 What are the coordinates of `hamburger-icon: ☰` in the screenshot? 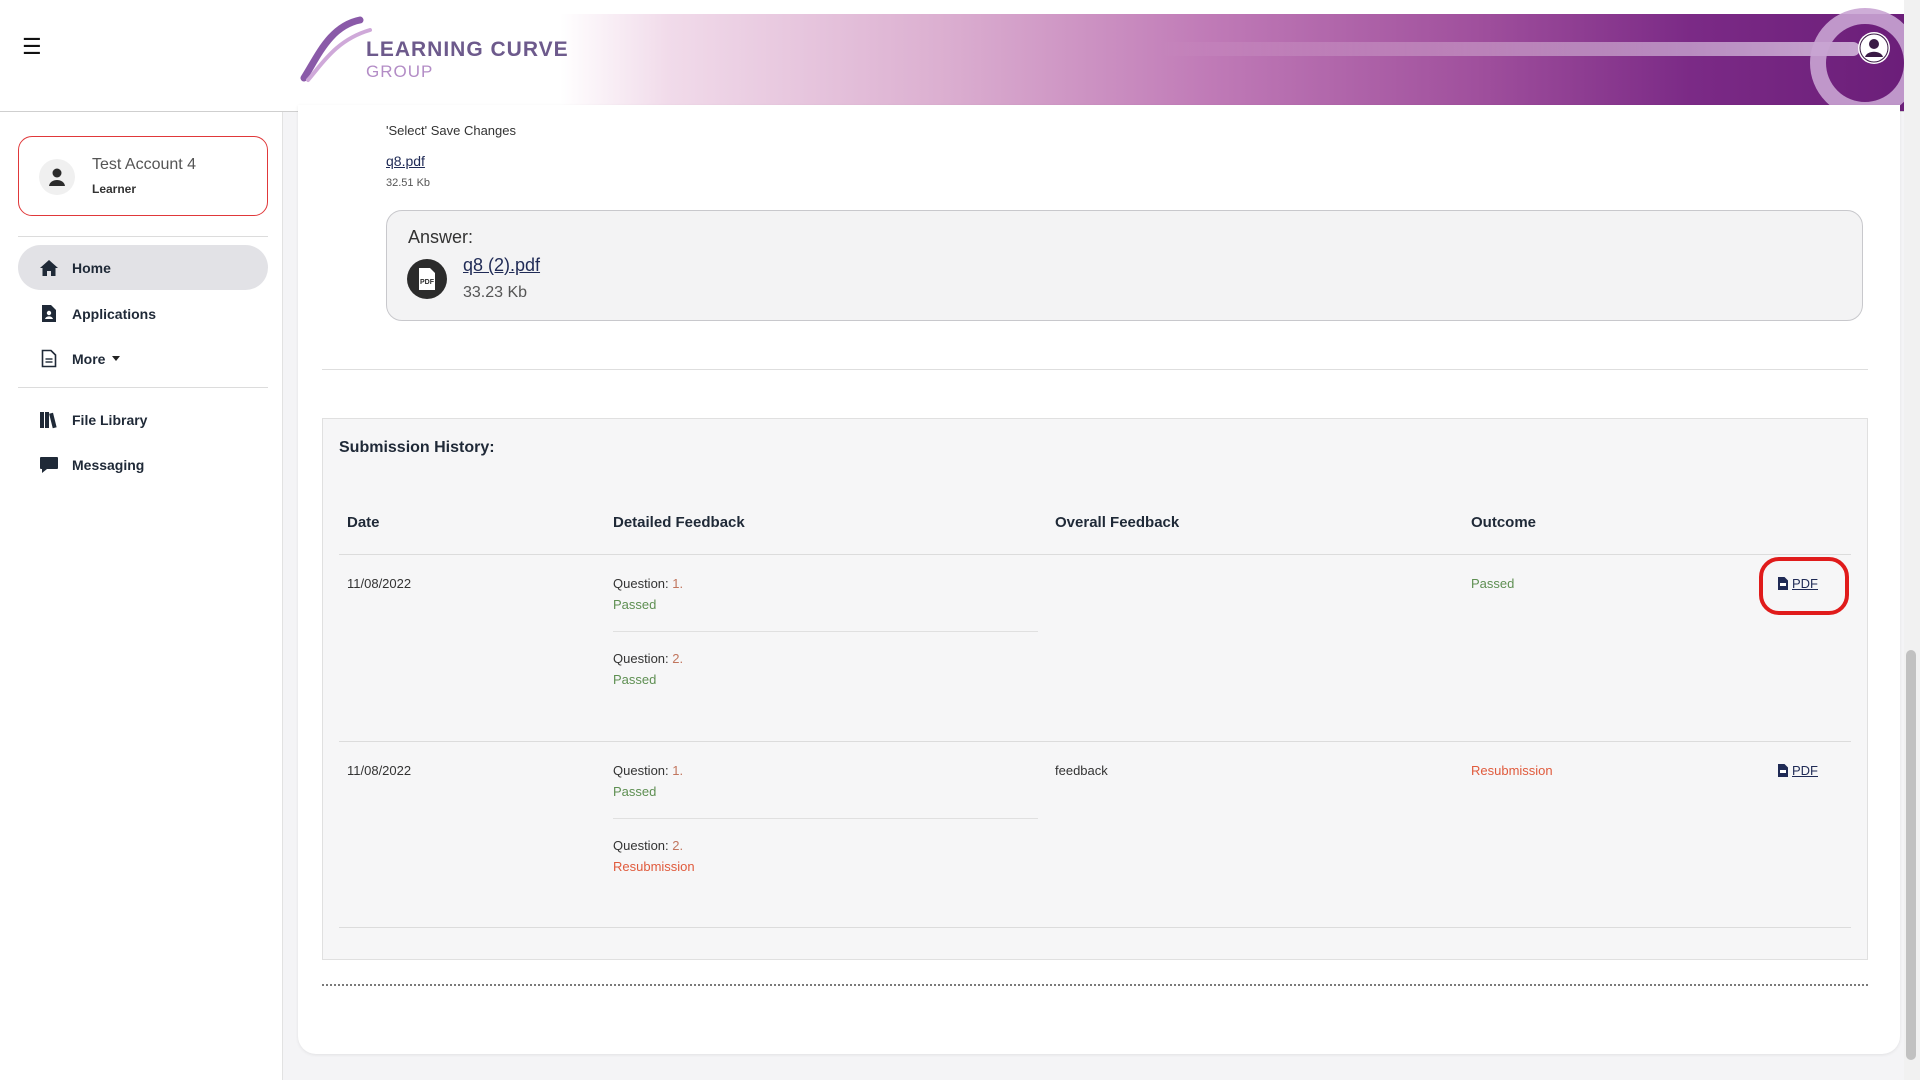 It's located at (33, 47).